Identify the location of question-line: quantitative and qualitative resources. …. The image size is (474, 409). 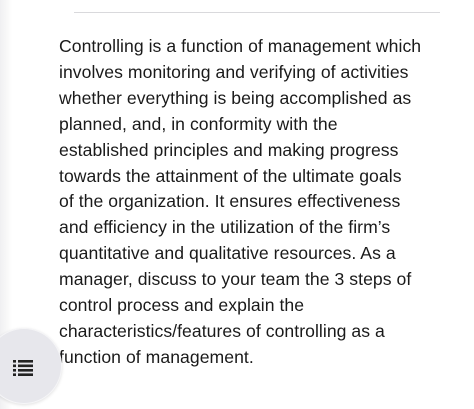
(227, 253).